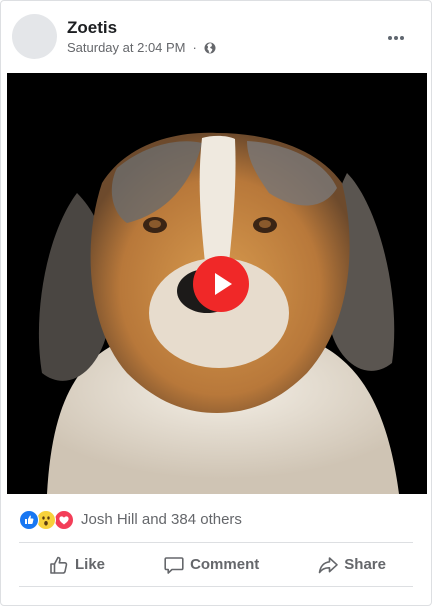 Image resolution: width=432 pixels, height=606 pixels. What do you see at coordinates (216, 586) in the screenshot?
I see `divider` at bounding box center [216, 586].